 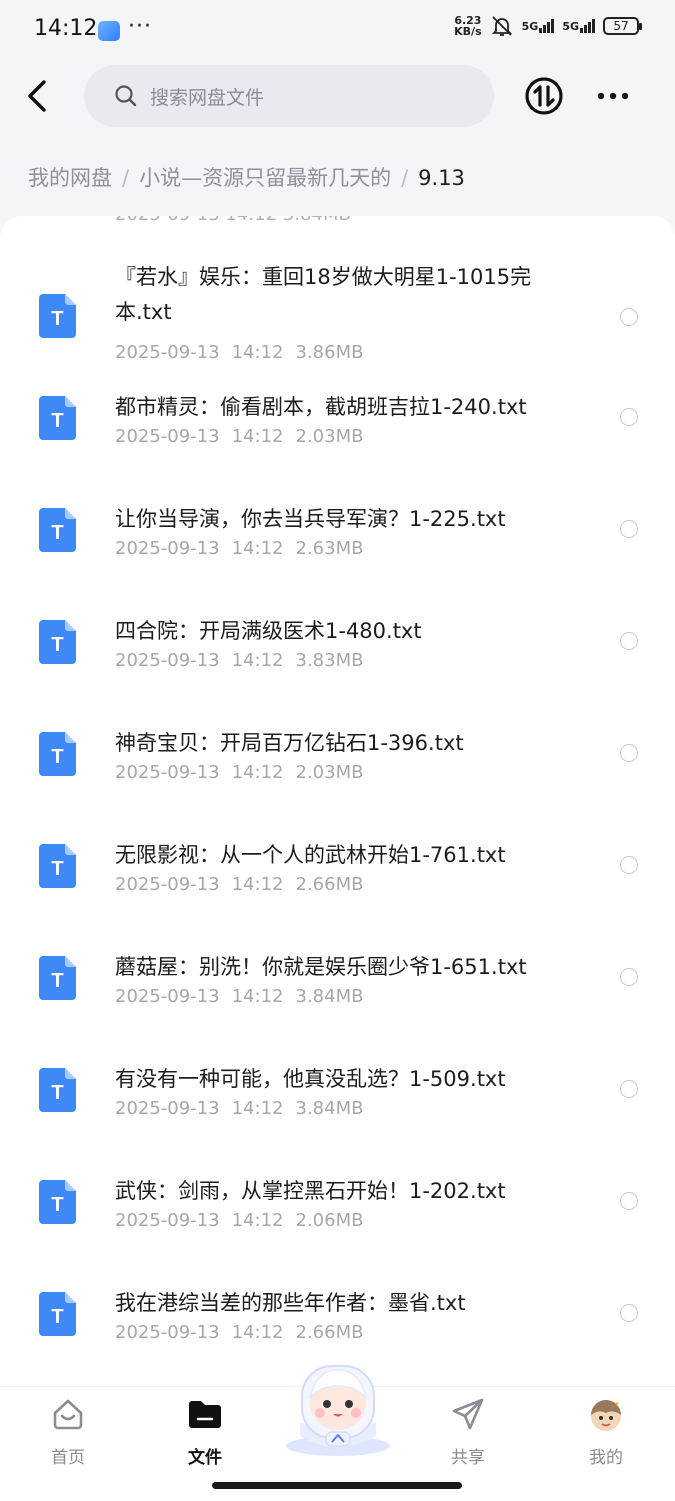 What do you see at coordinates (207, 98) in the screenshot?
I see `search-placeholder: 搜索网盘文件` at bounding box center [207, 98].